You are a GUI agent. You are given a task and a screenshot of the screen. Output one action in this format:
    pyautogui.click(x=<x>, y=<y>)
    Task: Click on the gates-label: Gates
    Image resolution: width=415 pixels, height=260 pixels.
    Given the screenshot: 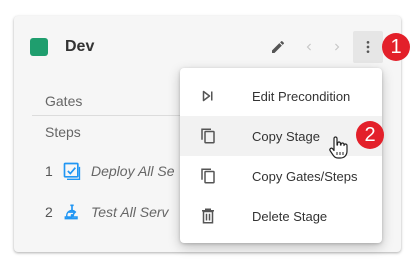 What is the action you would take?
    pyautogui.click(x=64, y=101)
    